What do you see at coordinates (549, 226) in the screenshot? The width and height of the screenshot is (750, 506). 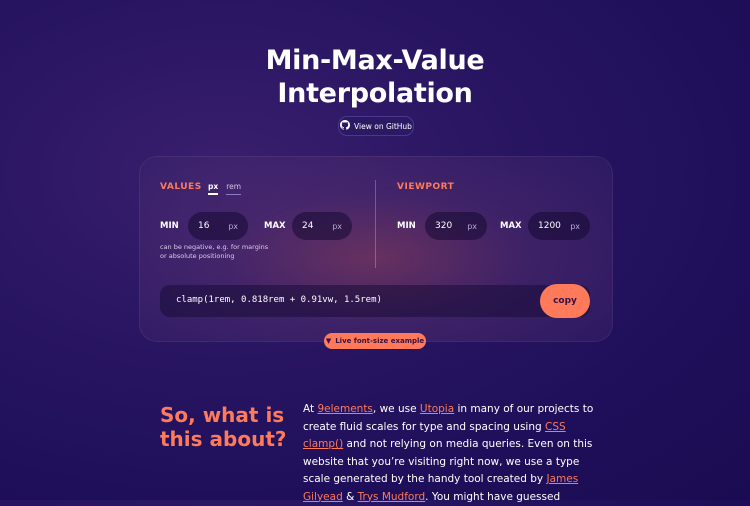 I see `viewport-max-value: 1200` at bounding box center [549, 226].